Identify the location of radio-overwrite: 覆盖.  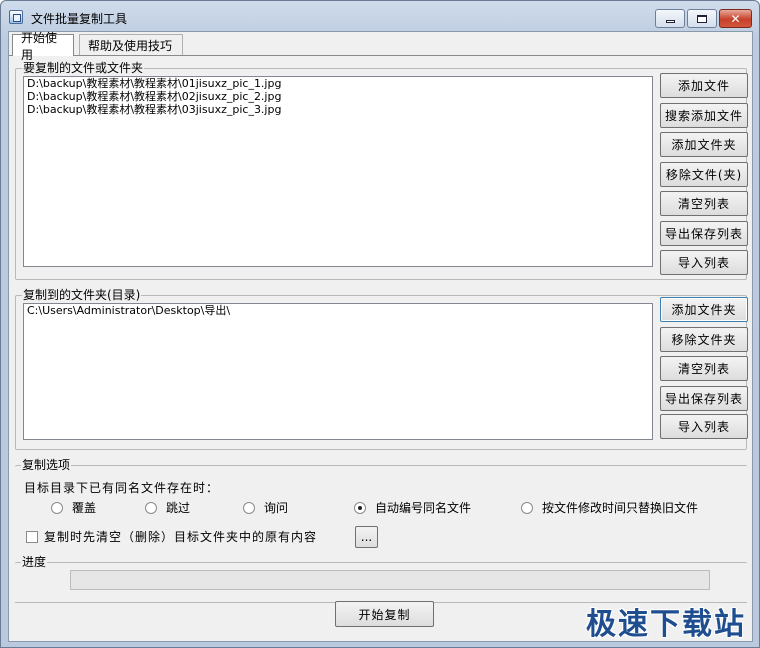
(73, 507).